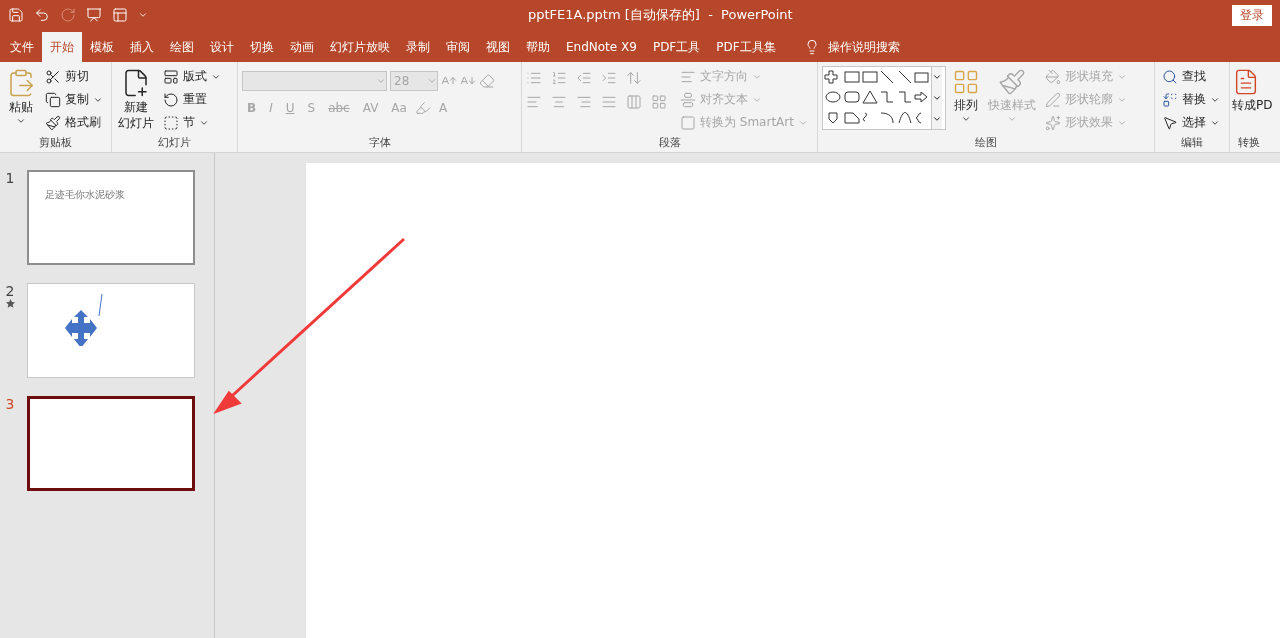  Describe the element at coordinates (94, 15) in the screenshot. I see `slideshow-icon` at that location.